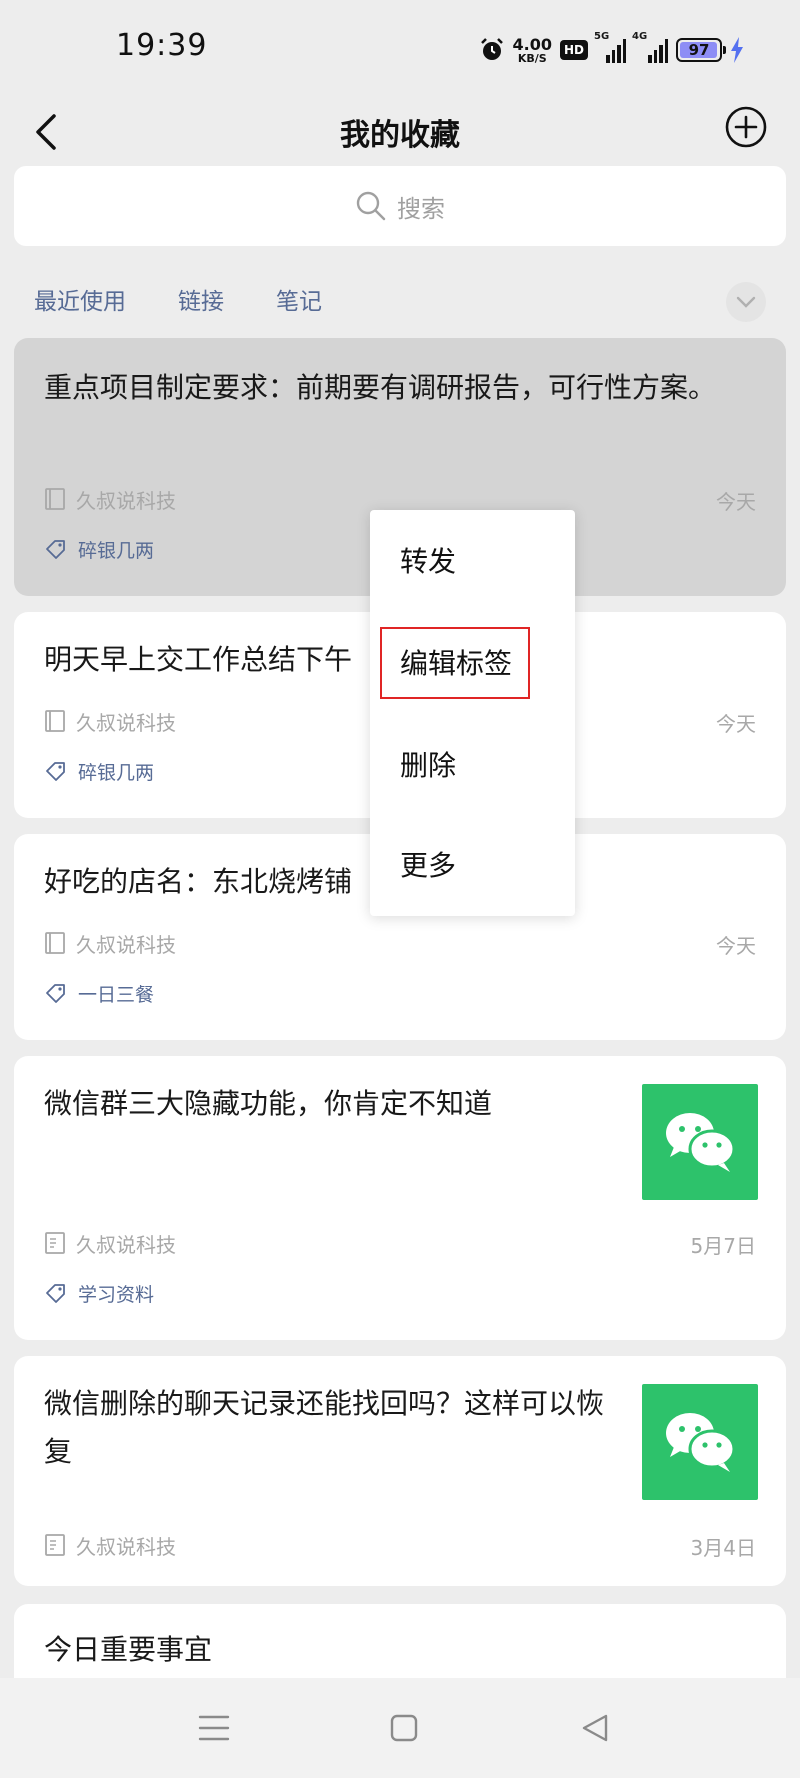 This screenshot has height=1778, width=800. What do you see at coordinates (737, 50) in the screenshot?
I see `charging-icon` at bounding box center [737, 50].